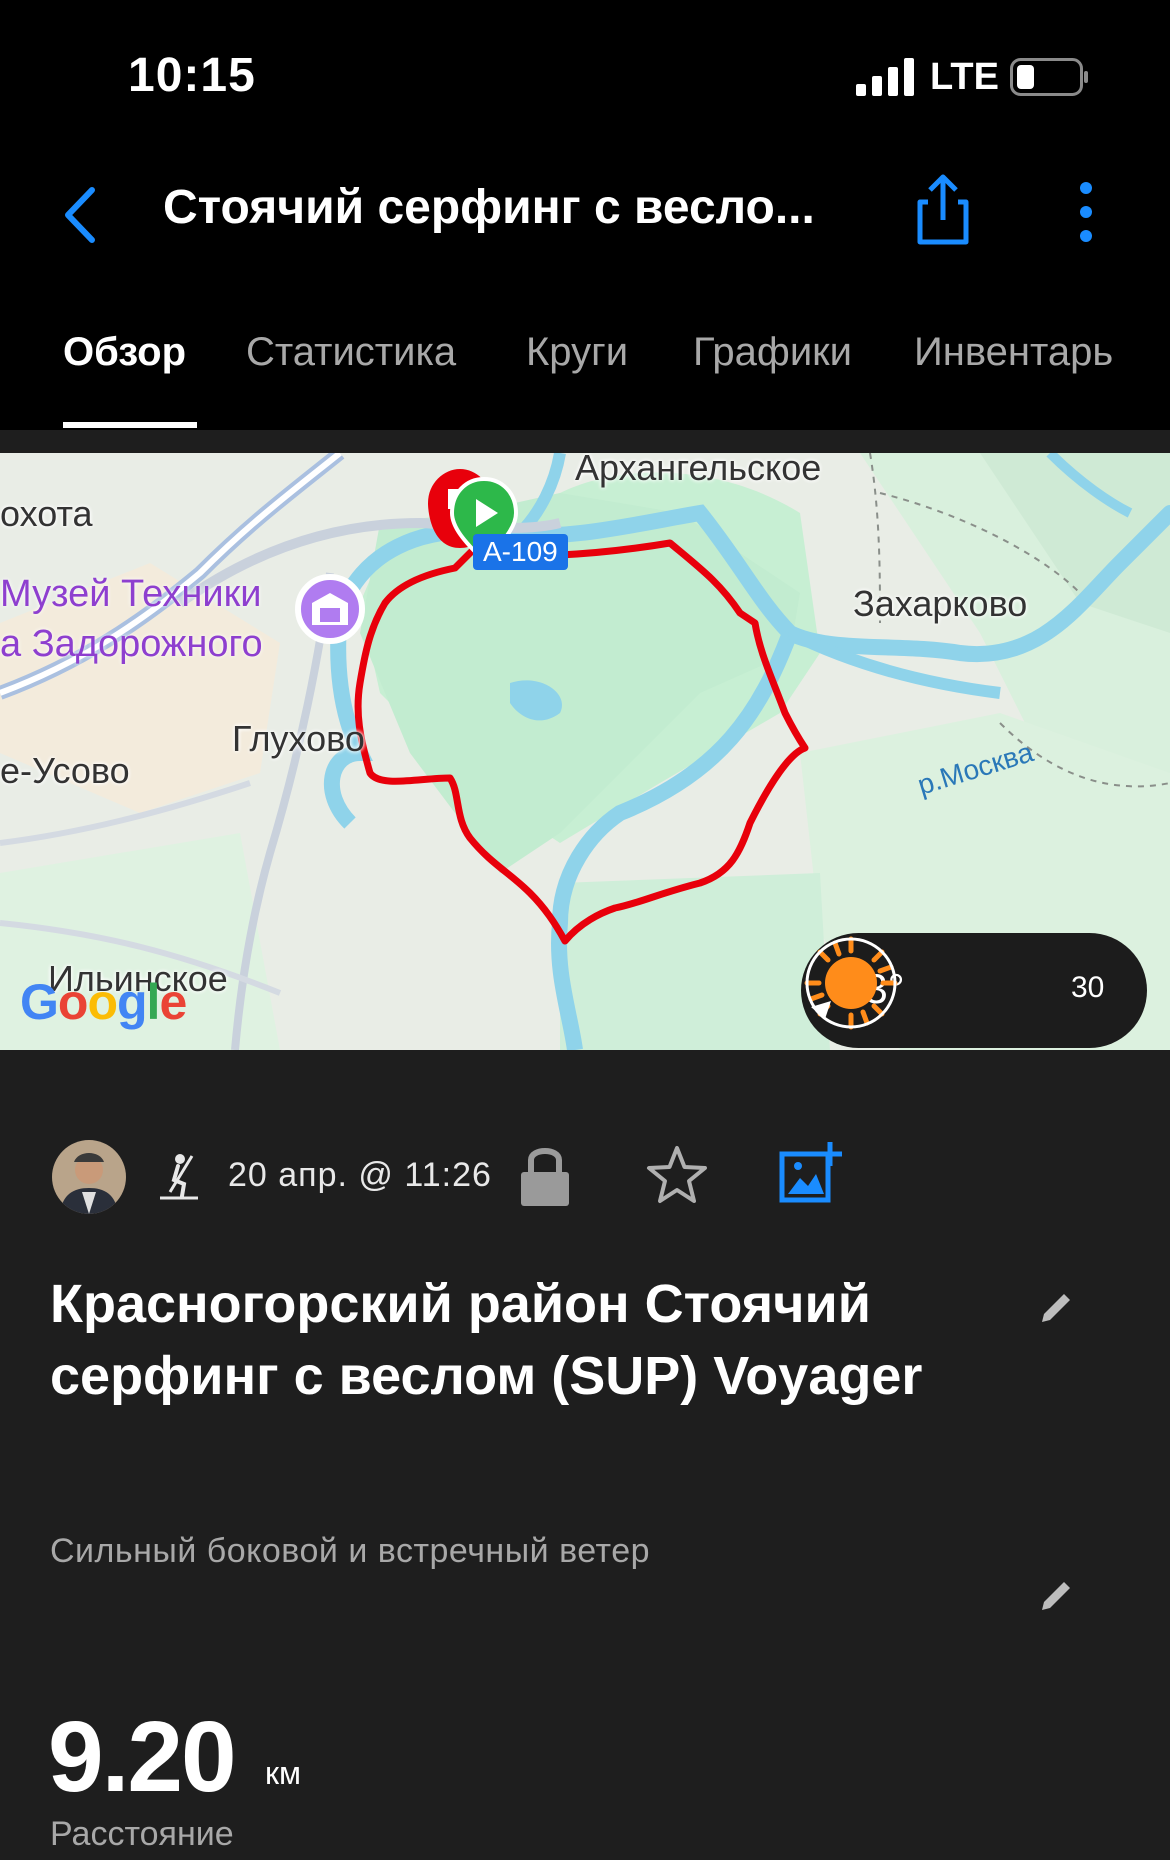 The width and height of the screenshot is (1170, 1860). Describe the element at coordinates (1013, 352) in the screenshot. I see `tab-gear: Инвентарь` at that location.